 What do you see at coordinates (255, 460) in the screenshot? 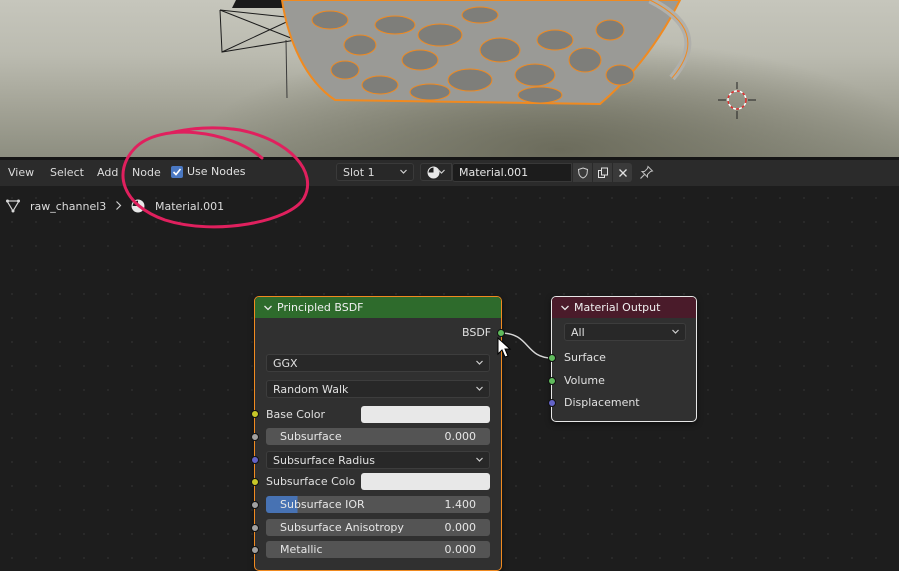
I see `subsurface-radius-socket` at bounding box center [255, 460].